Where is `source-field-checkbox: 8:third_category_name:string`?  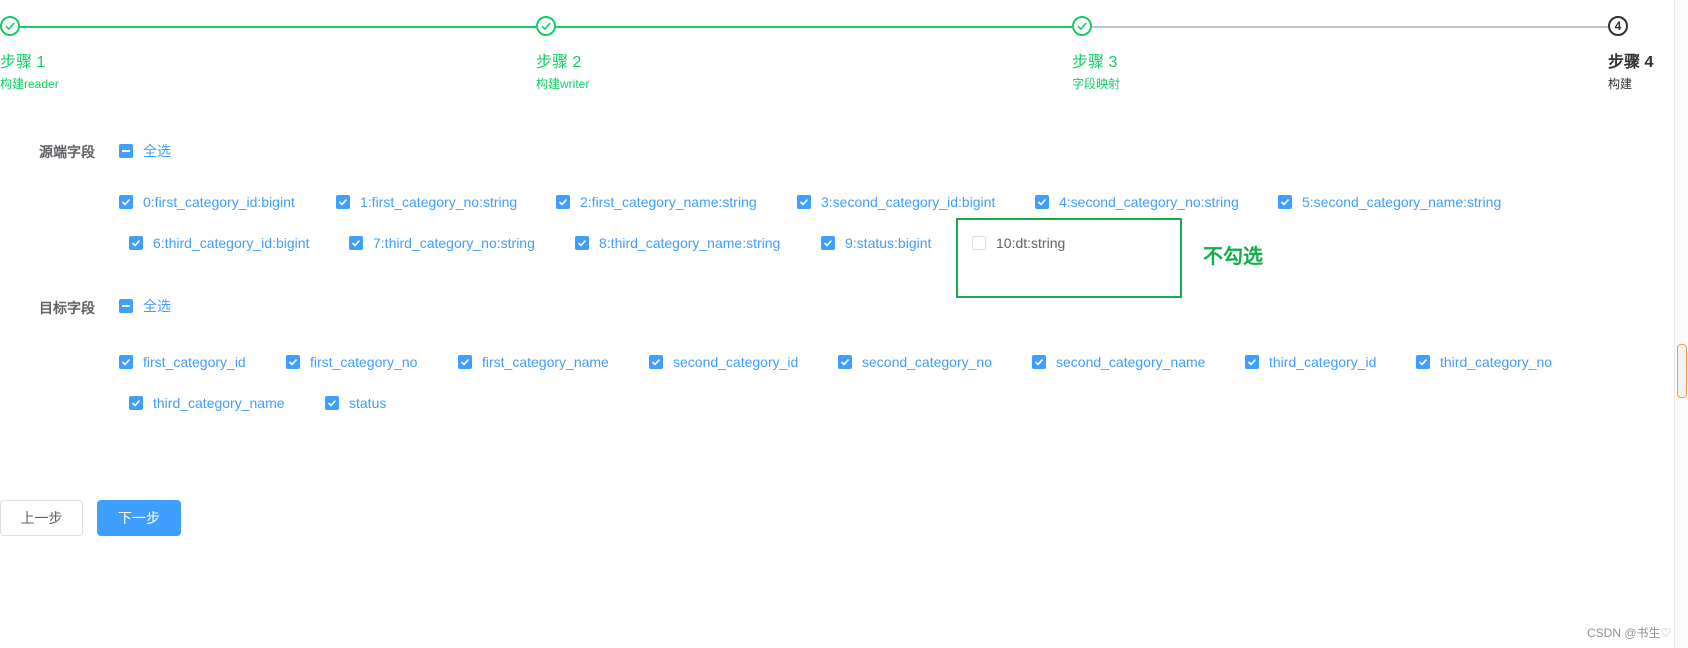 source-field-checkbox: 8:third_category_name:string is located at coordinates (677, 243).